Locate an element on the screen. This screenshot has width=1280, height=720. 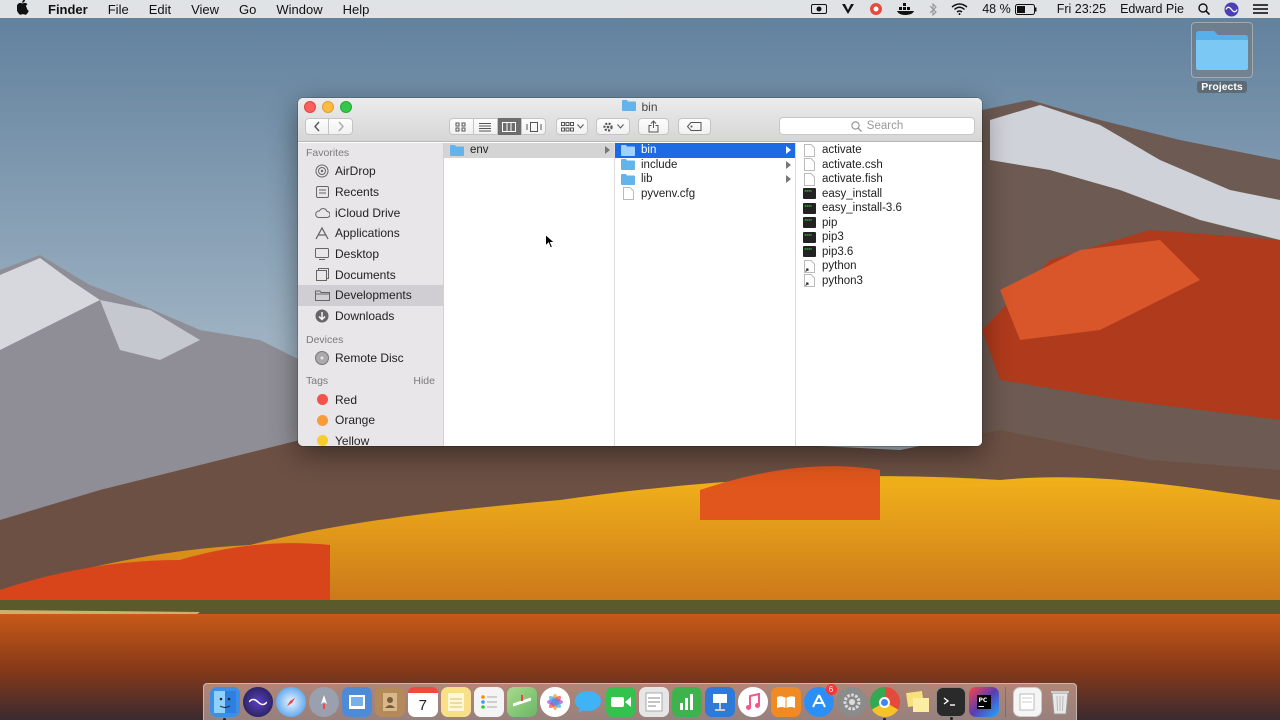
keynote-icon is located at coordinates (720, 702).